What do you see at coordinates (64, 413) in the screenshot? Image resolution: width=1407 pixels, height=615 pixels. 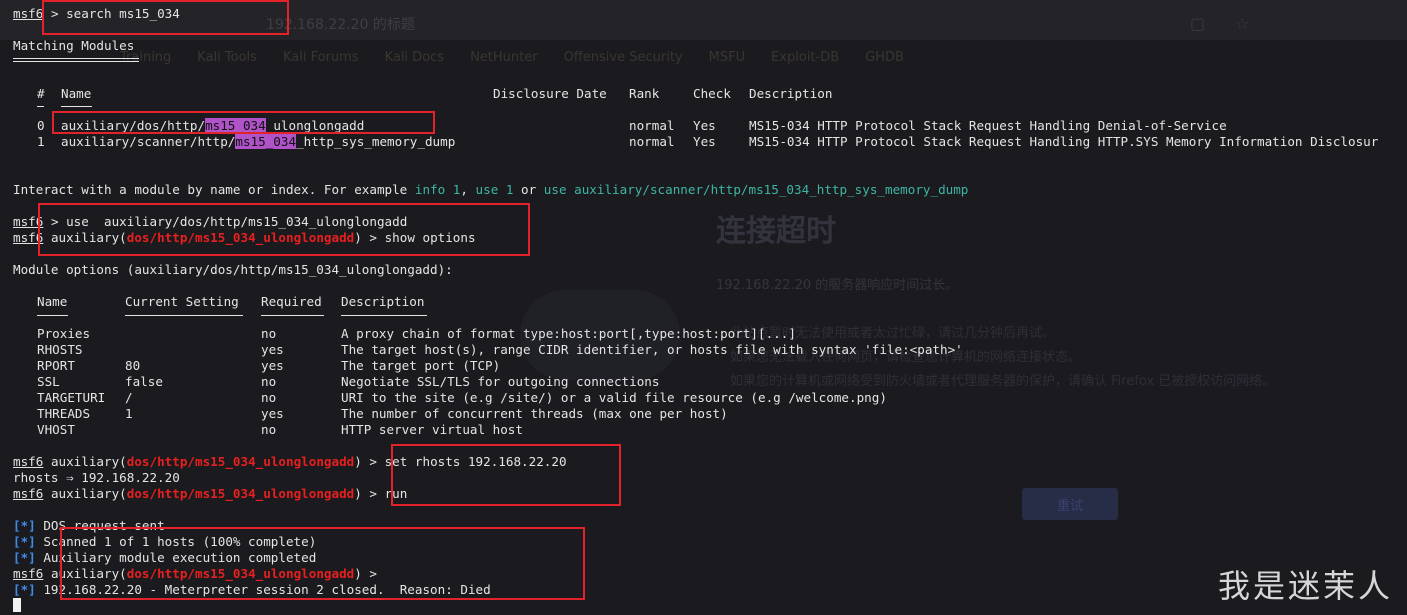 I see `option-name: THREADS` at bounding box center [64, 413].